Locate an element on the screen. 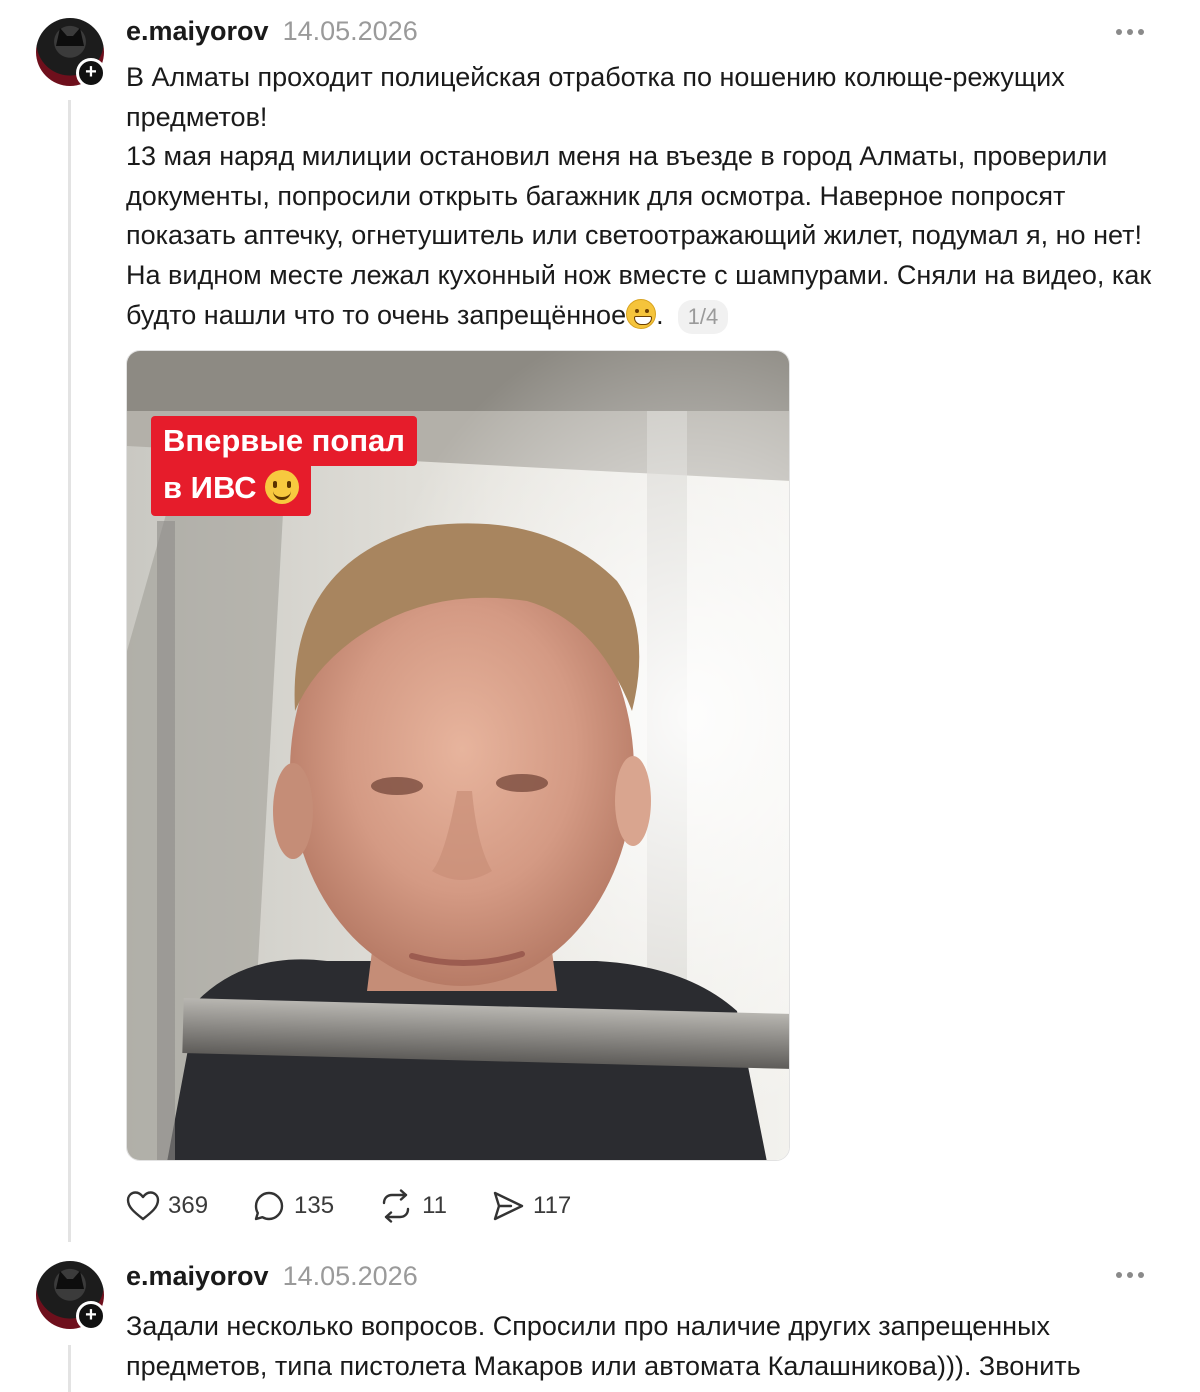  comment-button: 135 is located at coordinates (293, 1206).